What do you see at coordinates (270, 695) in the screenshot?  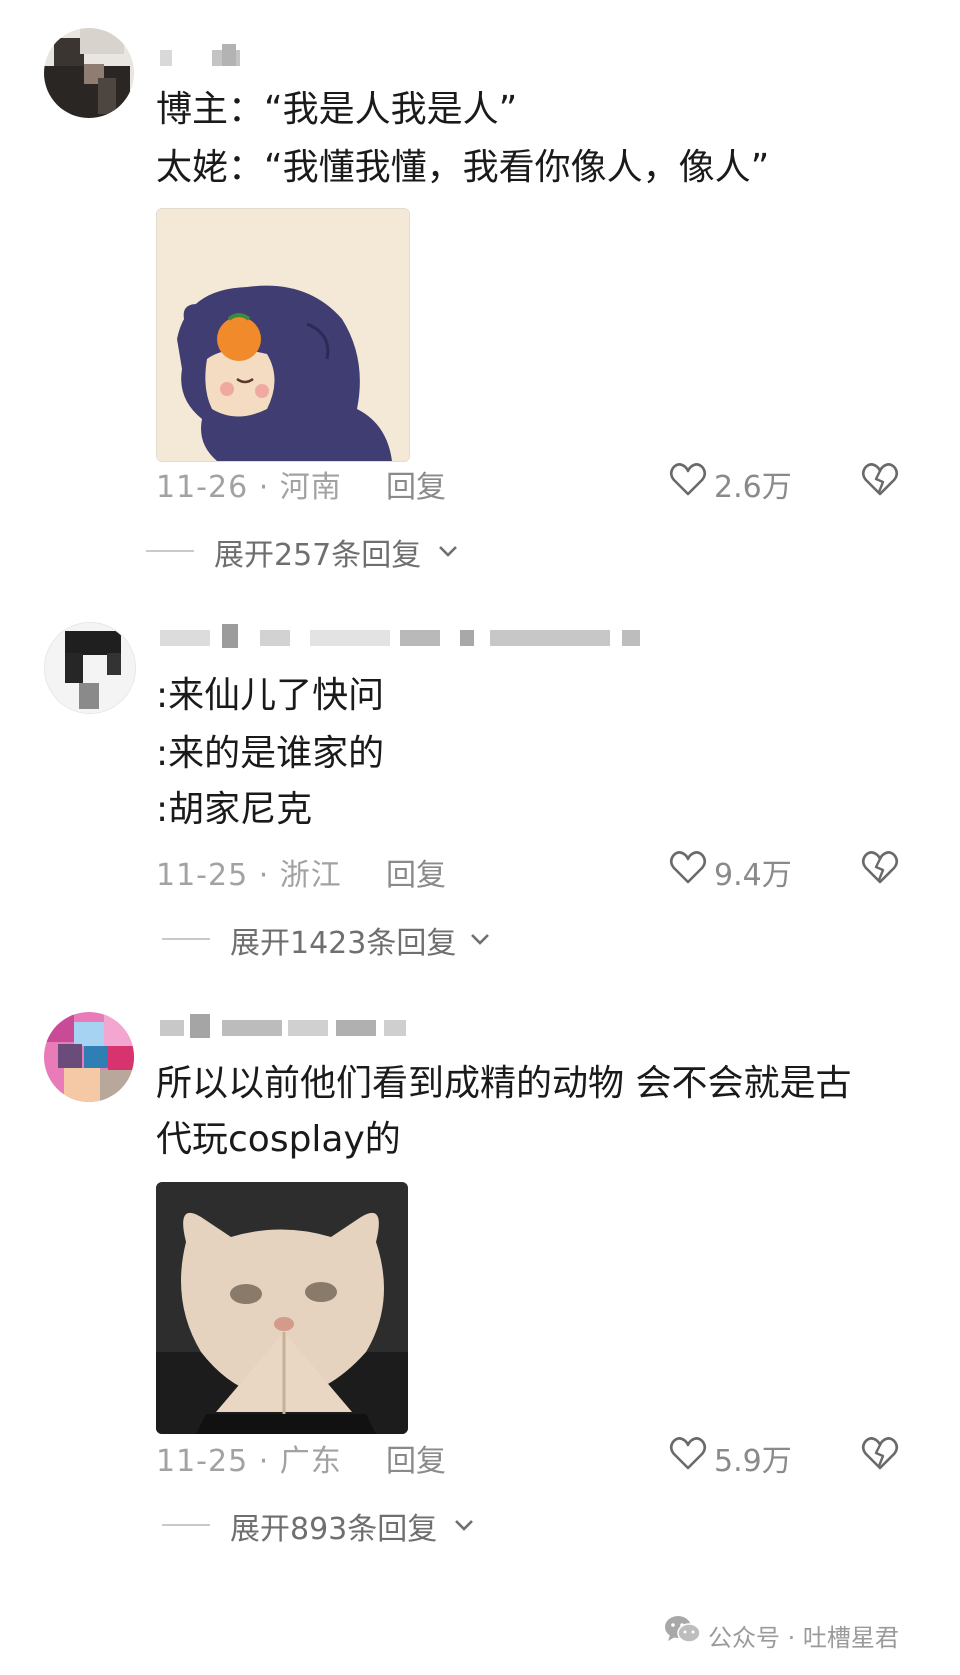 I see `comment-text-line: :来仙儿了快问` at bounding box center [270, 695].